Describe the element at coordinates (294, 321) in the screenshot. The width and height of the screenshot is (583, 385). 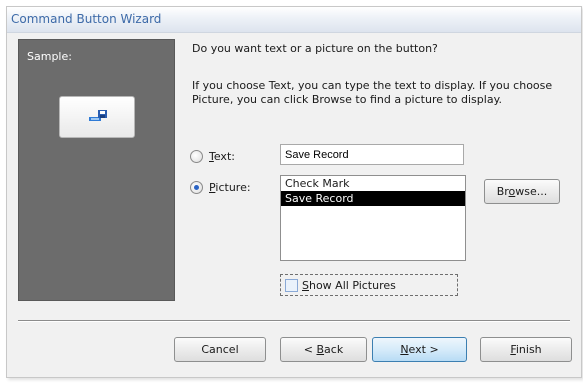
I see `footer-separator` at that location.